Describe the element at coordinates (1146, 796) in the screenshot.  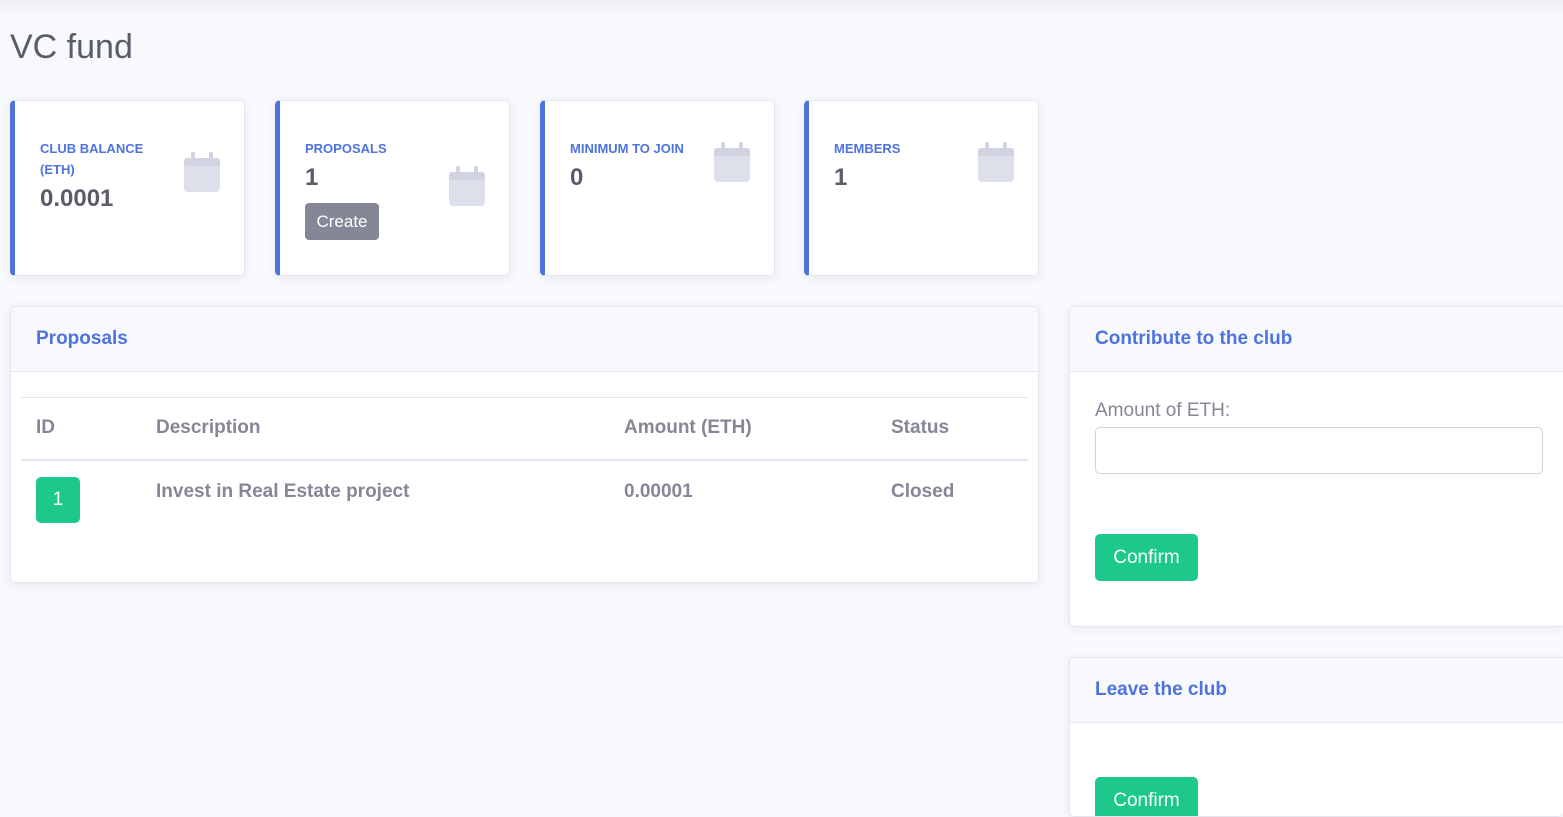
I see `leave-confirm-button: Confirm` at that location.